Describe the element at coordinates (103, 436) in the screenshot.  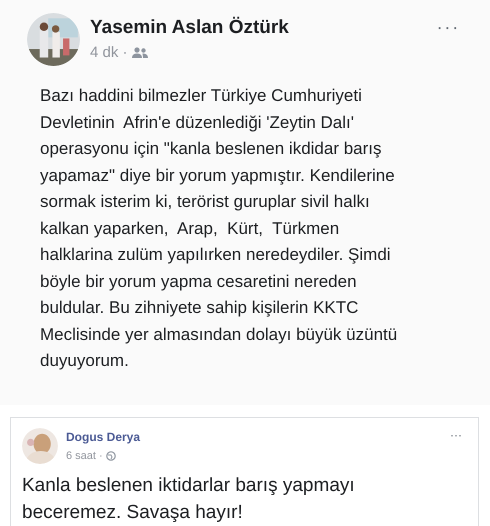
I see `author-name: Dogus Derya` at that location.